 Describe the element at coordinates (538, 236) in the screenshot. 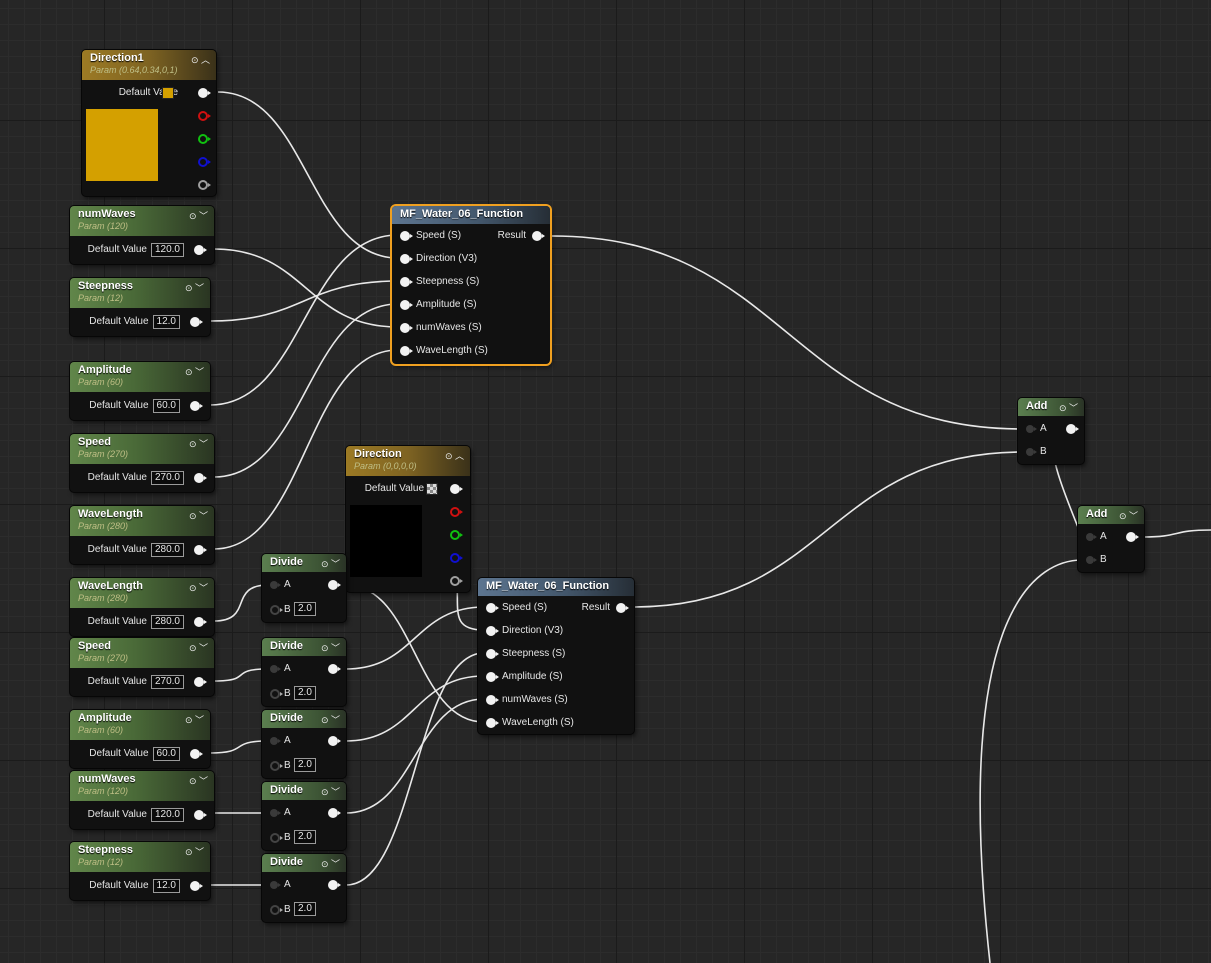

I see `result-output-pin` at that location.